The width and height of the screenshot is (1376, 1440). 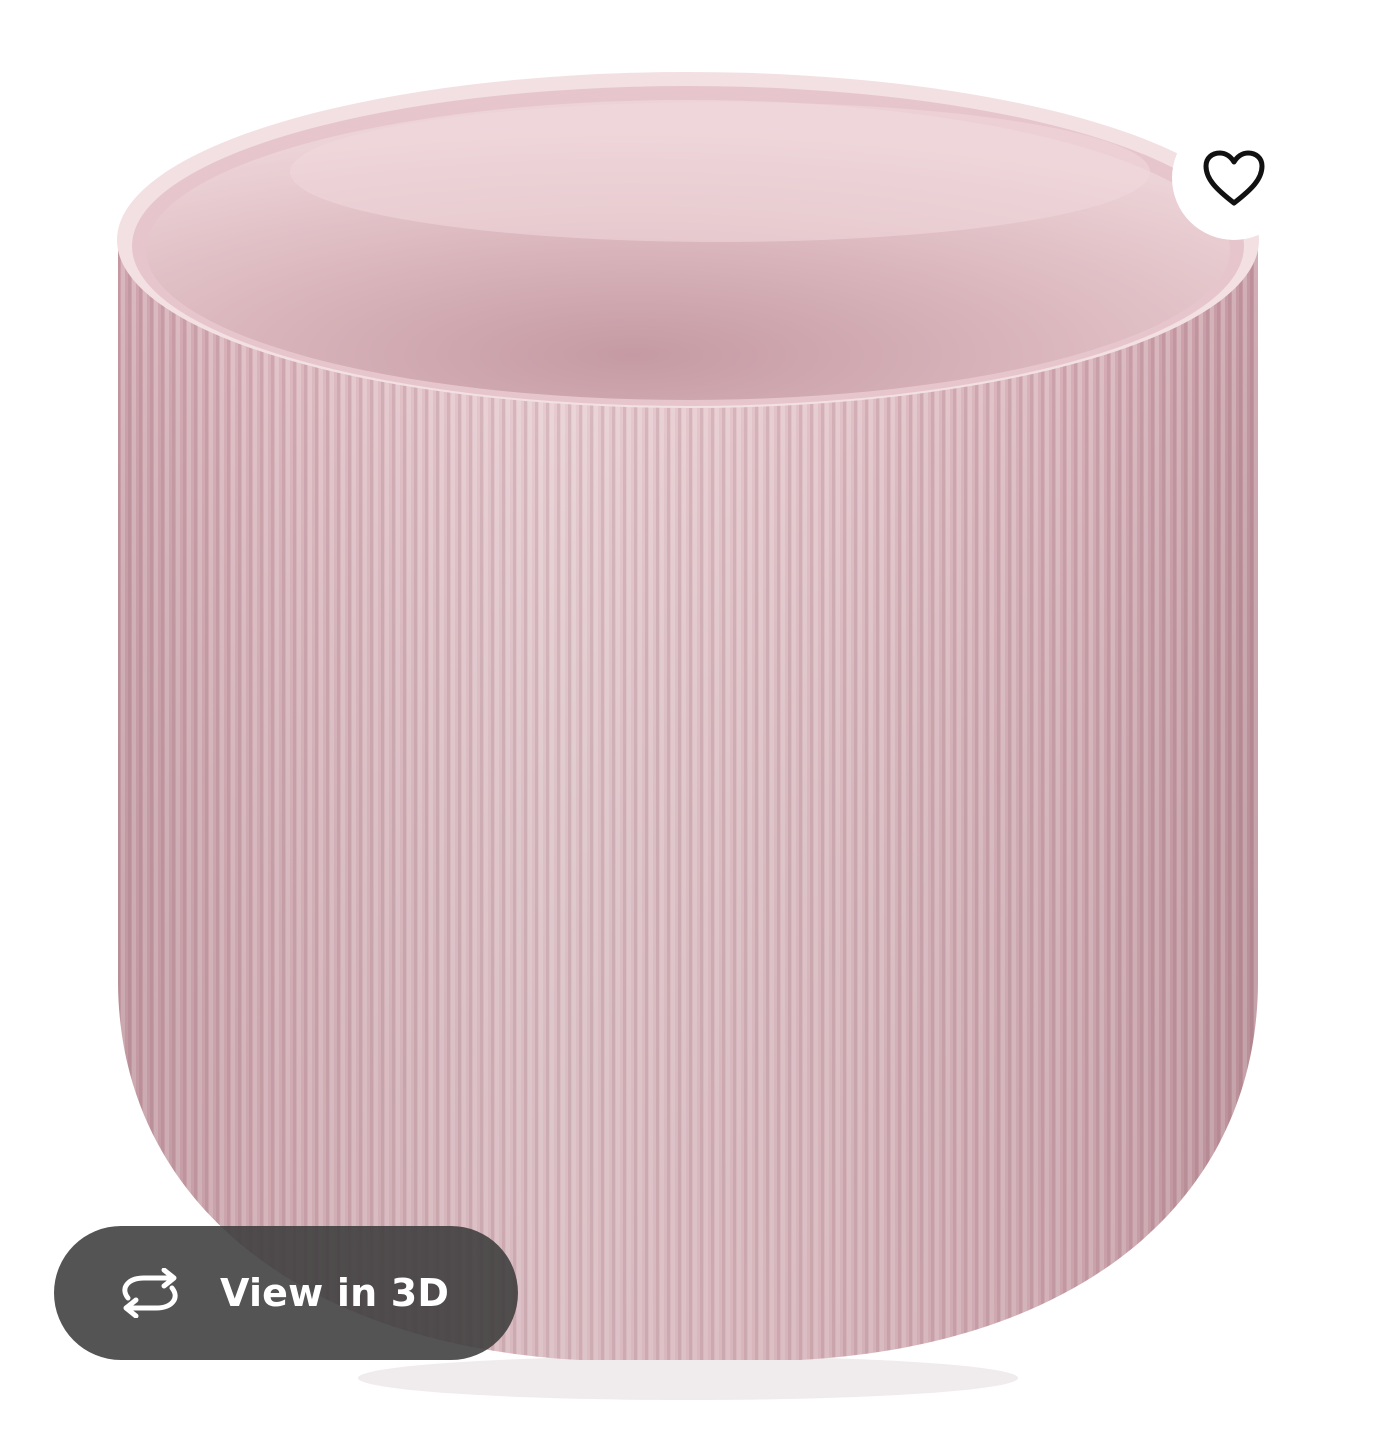 I want to click on rotate-arrows-icon, so click(x=150, y=1293).